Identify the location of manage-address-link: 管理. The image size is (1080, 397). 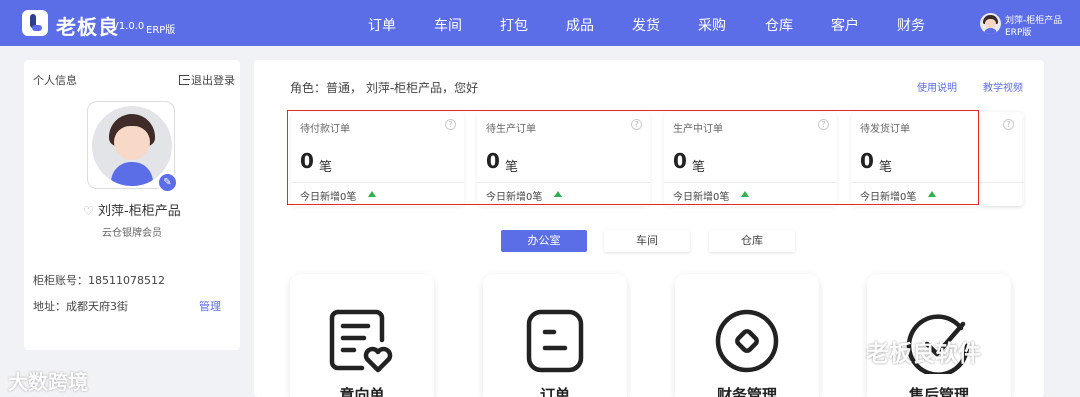
(210, 306).